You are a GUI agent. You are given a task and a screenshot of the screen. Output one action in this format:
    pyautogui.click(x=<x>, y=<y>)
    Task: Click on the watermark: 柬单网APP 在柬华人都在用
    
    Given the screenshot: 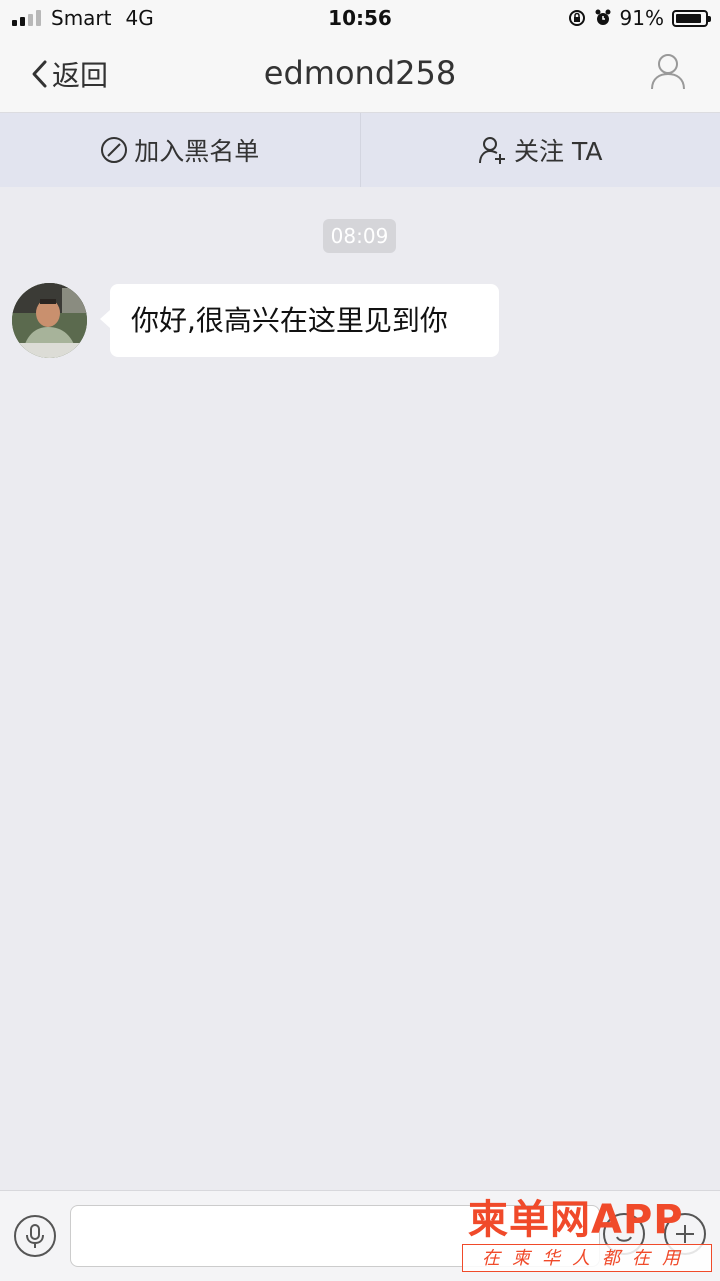 What is the action you would take?
    pyautogui.click(x=588, y=1236)
    